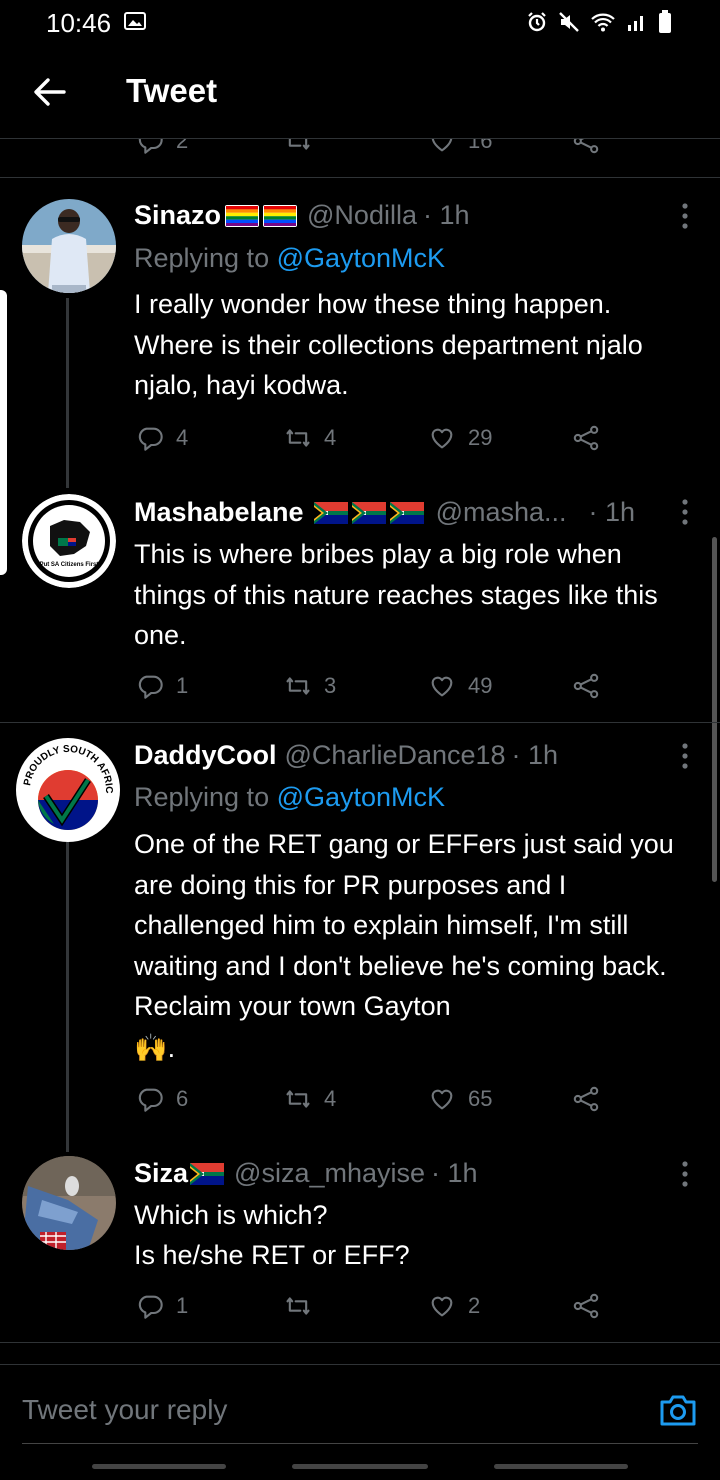 This screenshot has height=1480, width=720. I want to click on like-button: 2, so click(454, 1306).